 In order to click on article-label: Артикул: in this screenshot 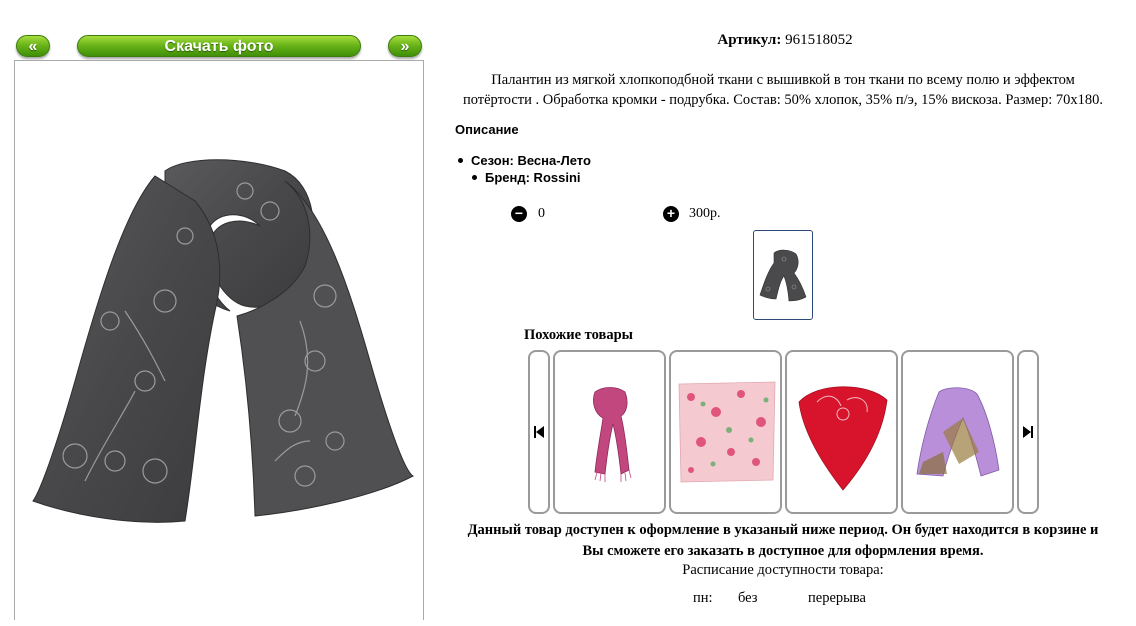, I will do `click(749, 40)`.